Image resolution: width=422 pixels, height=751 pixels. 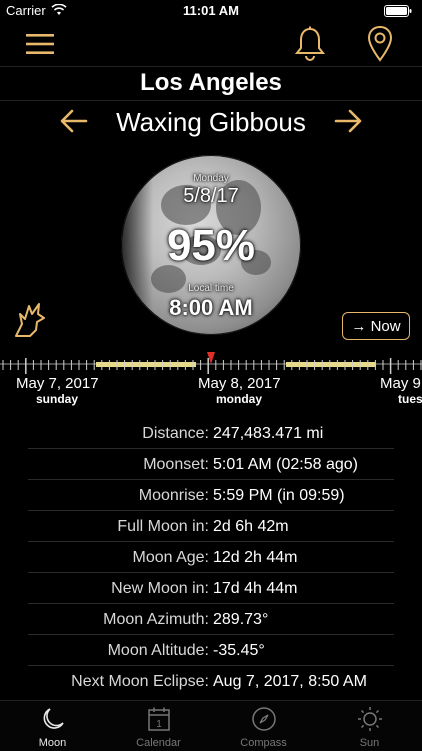 I want to click on moon-icon, so click(x=53, y=718).